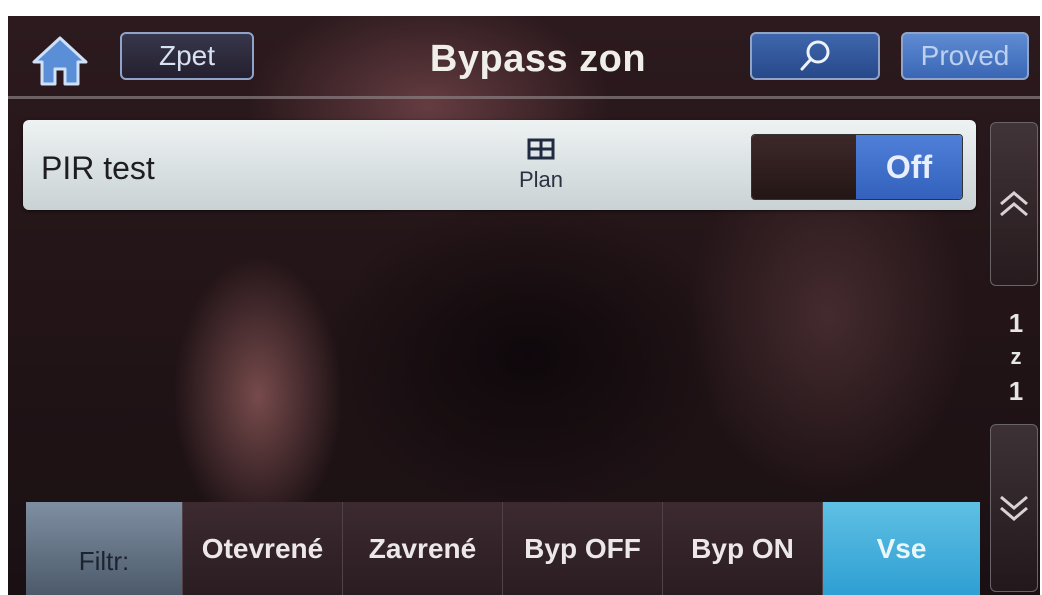 The width and height of the screenshot is (1042, 595). I want to click on zone-row: PIR test Plan Off, so click(499, 165).